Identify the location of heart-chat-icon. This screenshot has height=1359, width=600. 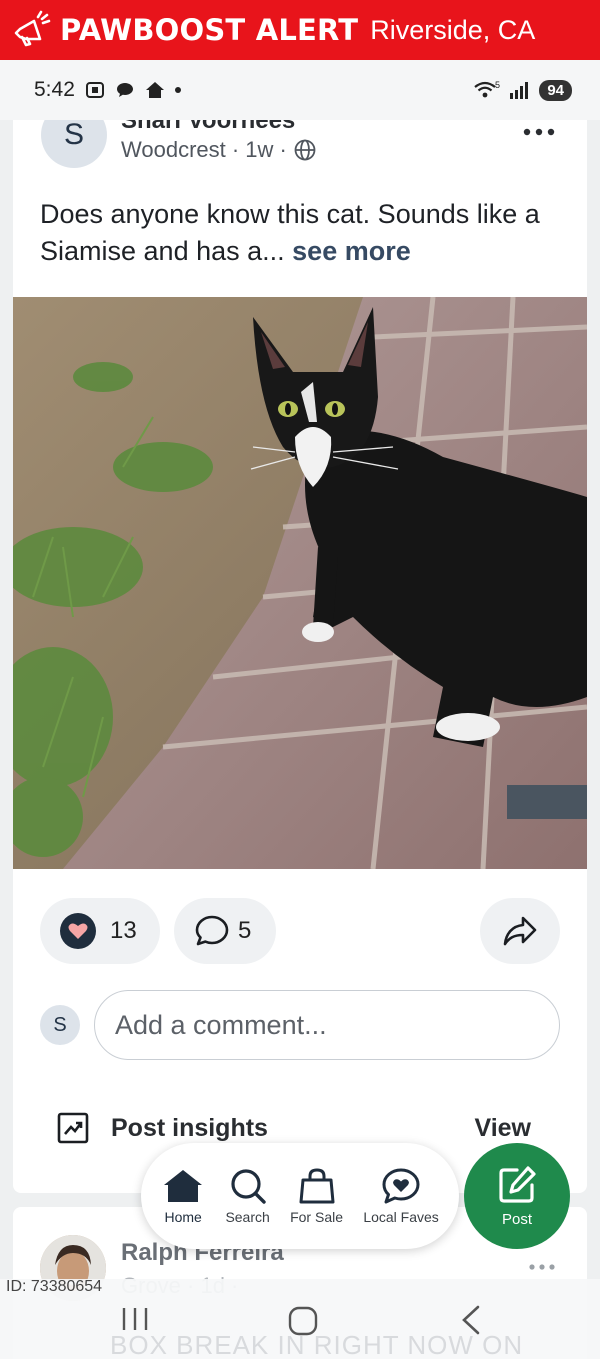
(401, 1186).